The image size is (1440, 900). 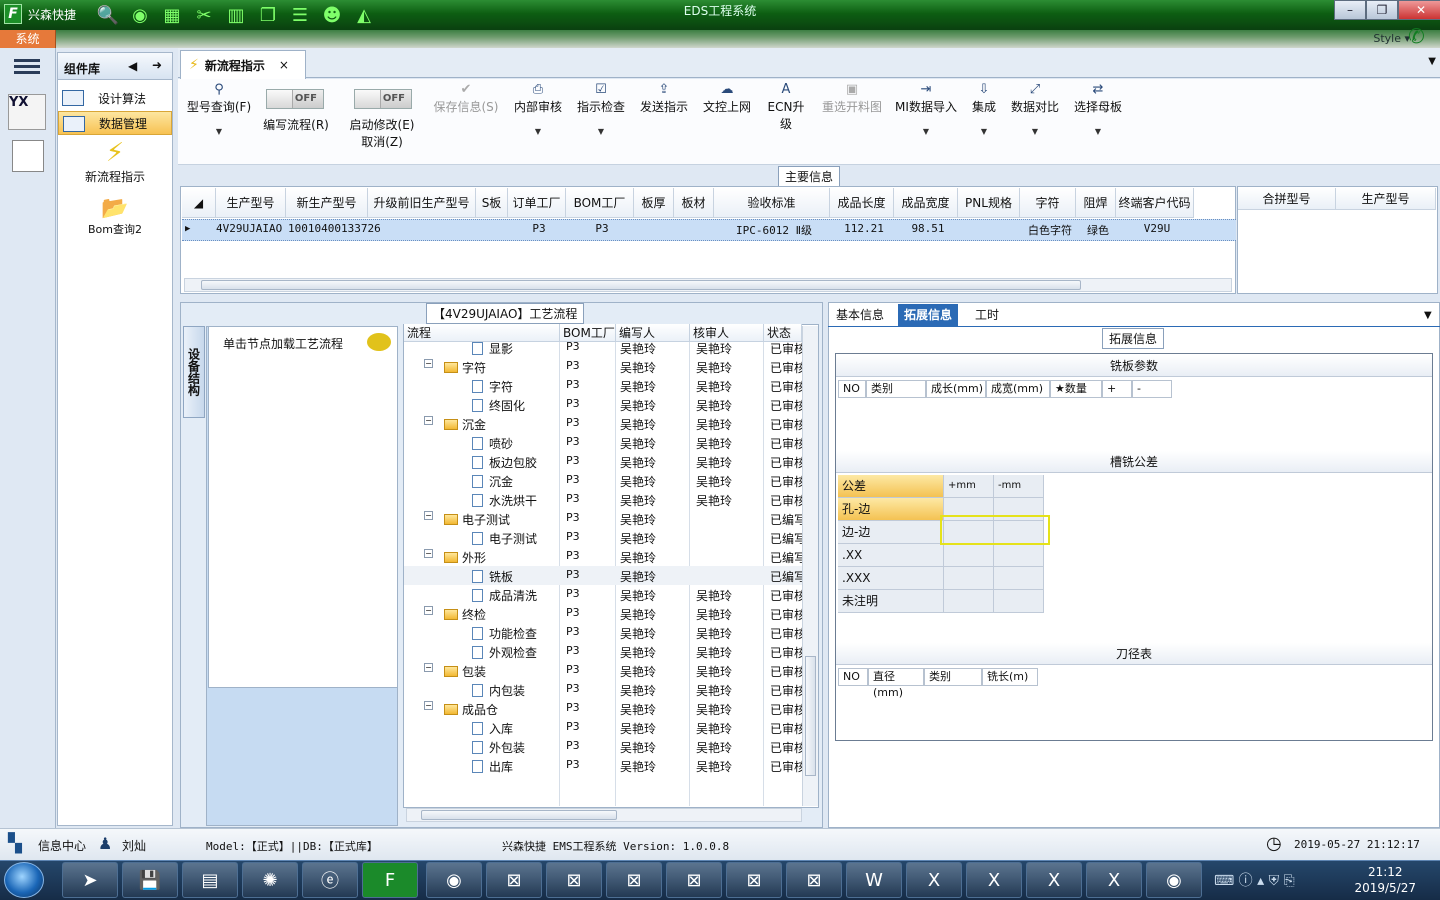 I want to click on grid-col-header: 成品长度, so click(x=862, y=203).